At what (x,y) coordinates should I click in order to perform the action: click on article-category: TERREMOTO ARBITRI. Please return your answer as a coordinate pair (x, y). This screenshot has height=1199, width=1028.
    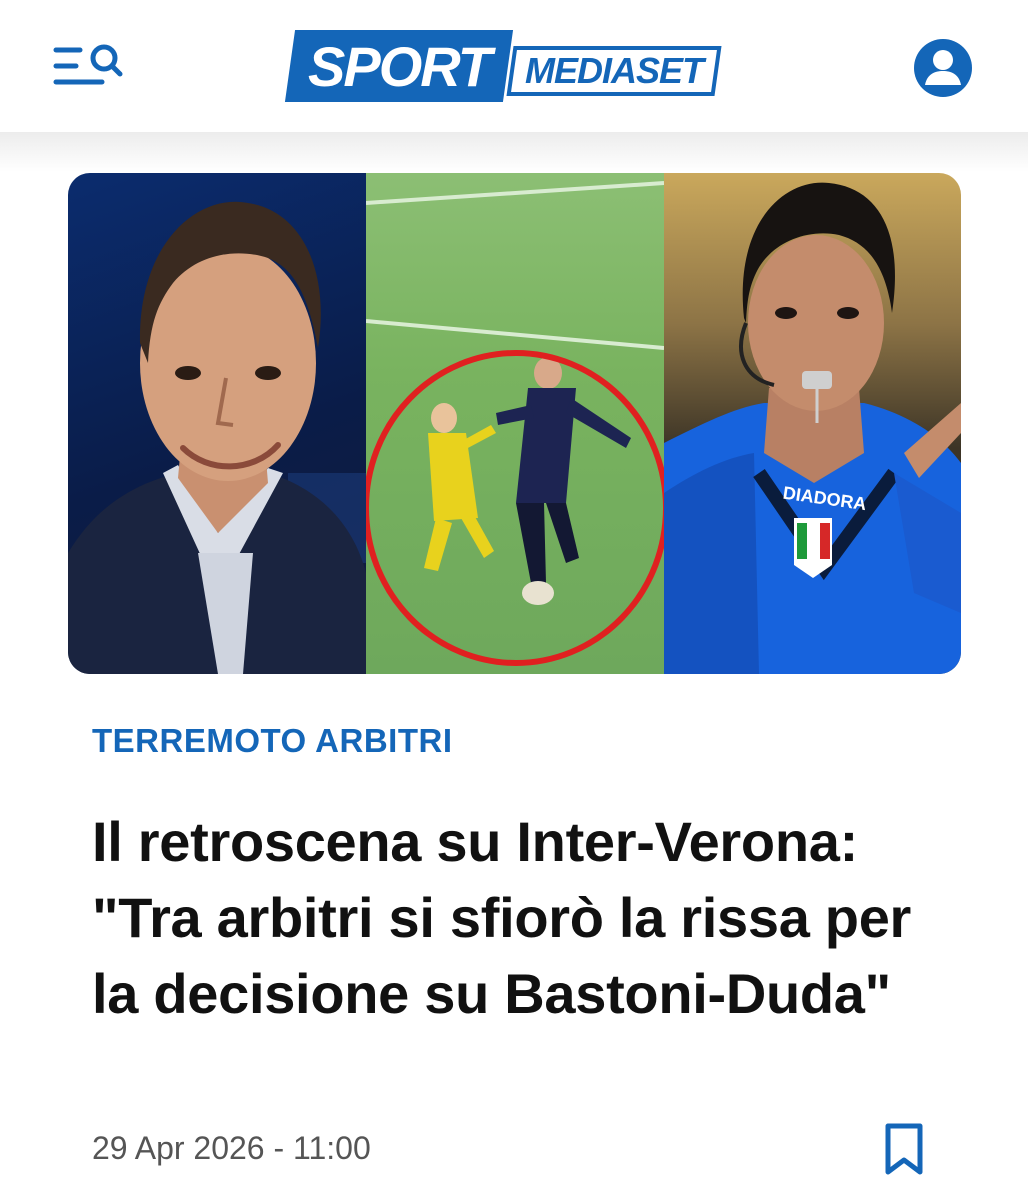
    Looking at the image, I should click on (442, 747).